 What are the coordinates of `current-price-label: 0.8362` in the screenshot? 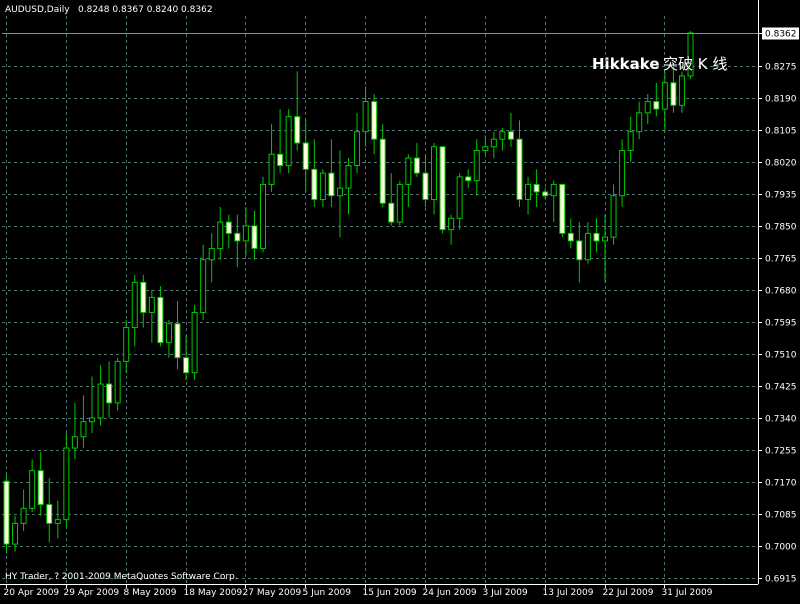 It's located at (781, 35).